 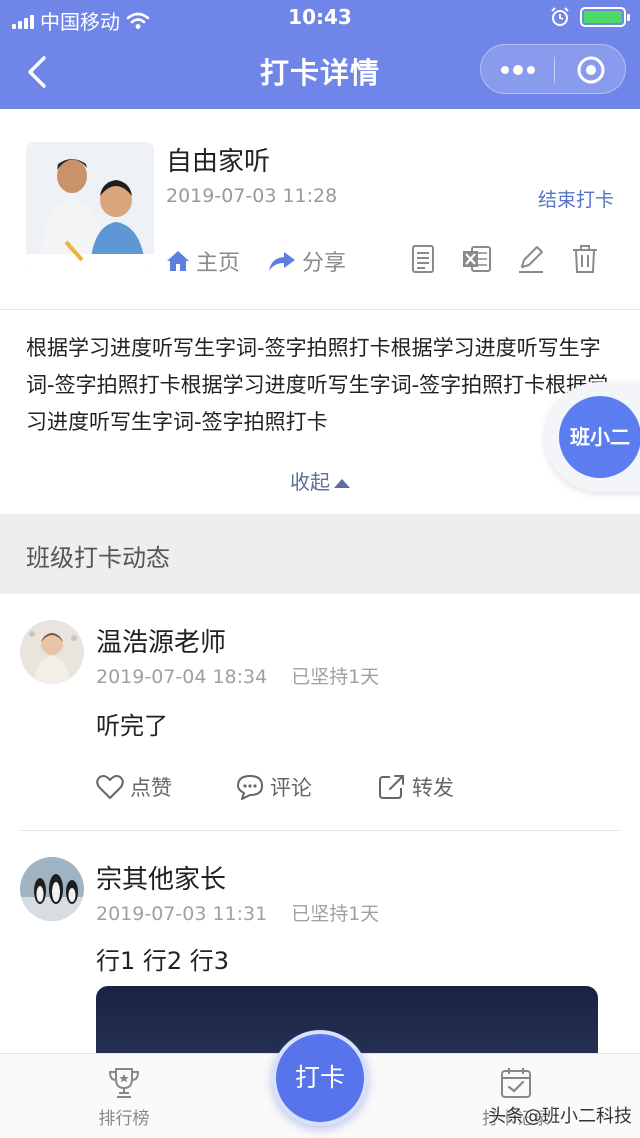 I want to click on post-meta: 2019-07-04 18:34 已坚持1天, so click(x=237, y=675).